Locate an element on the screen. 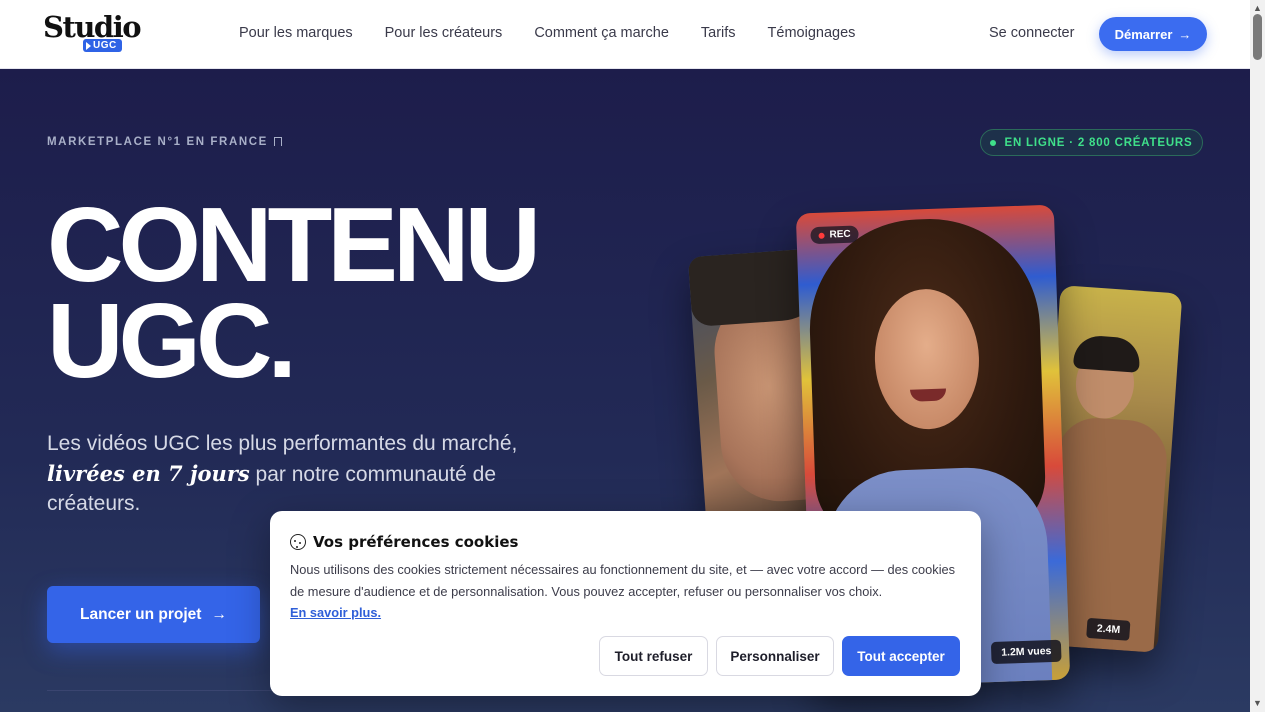  nav-creators: Pour les créateurs is located at coordinates (444, 33).